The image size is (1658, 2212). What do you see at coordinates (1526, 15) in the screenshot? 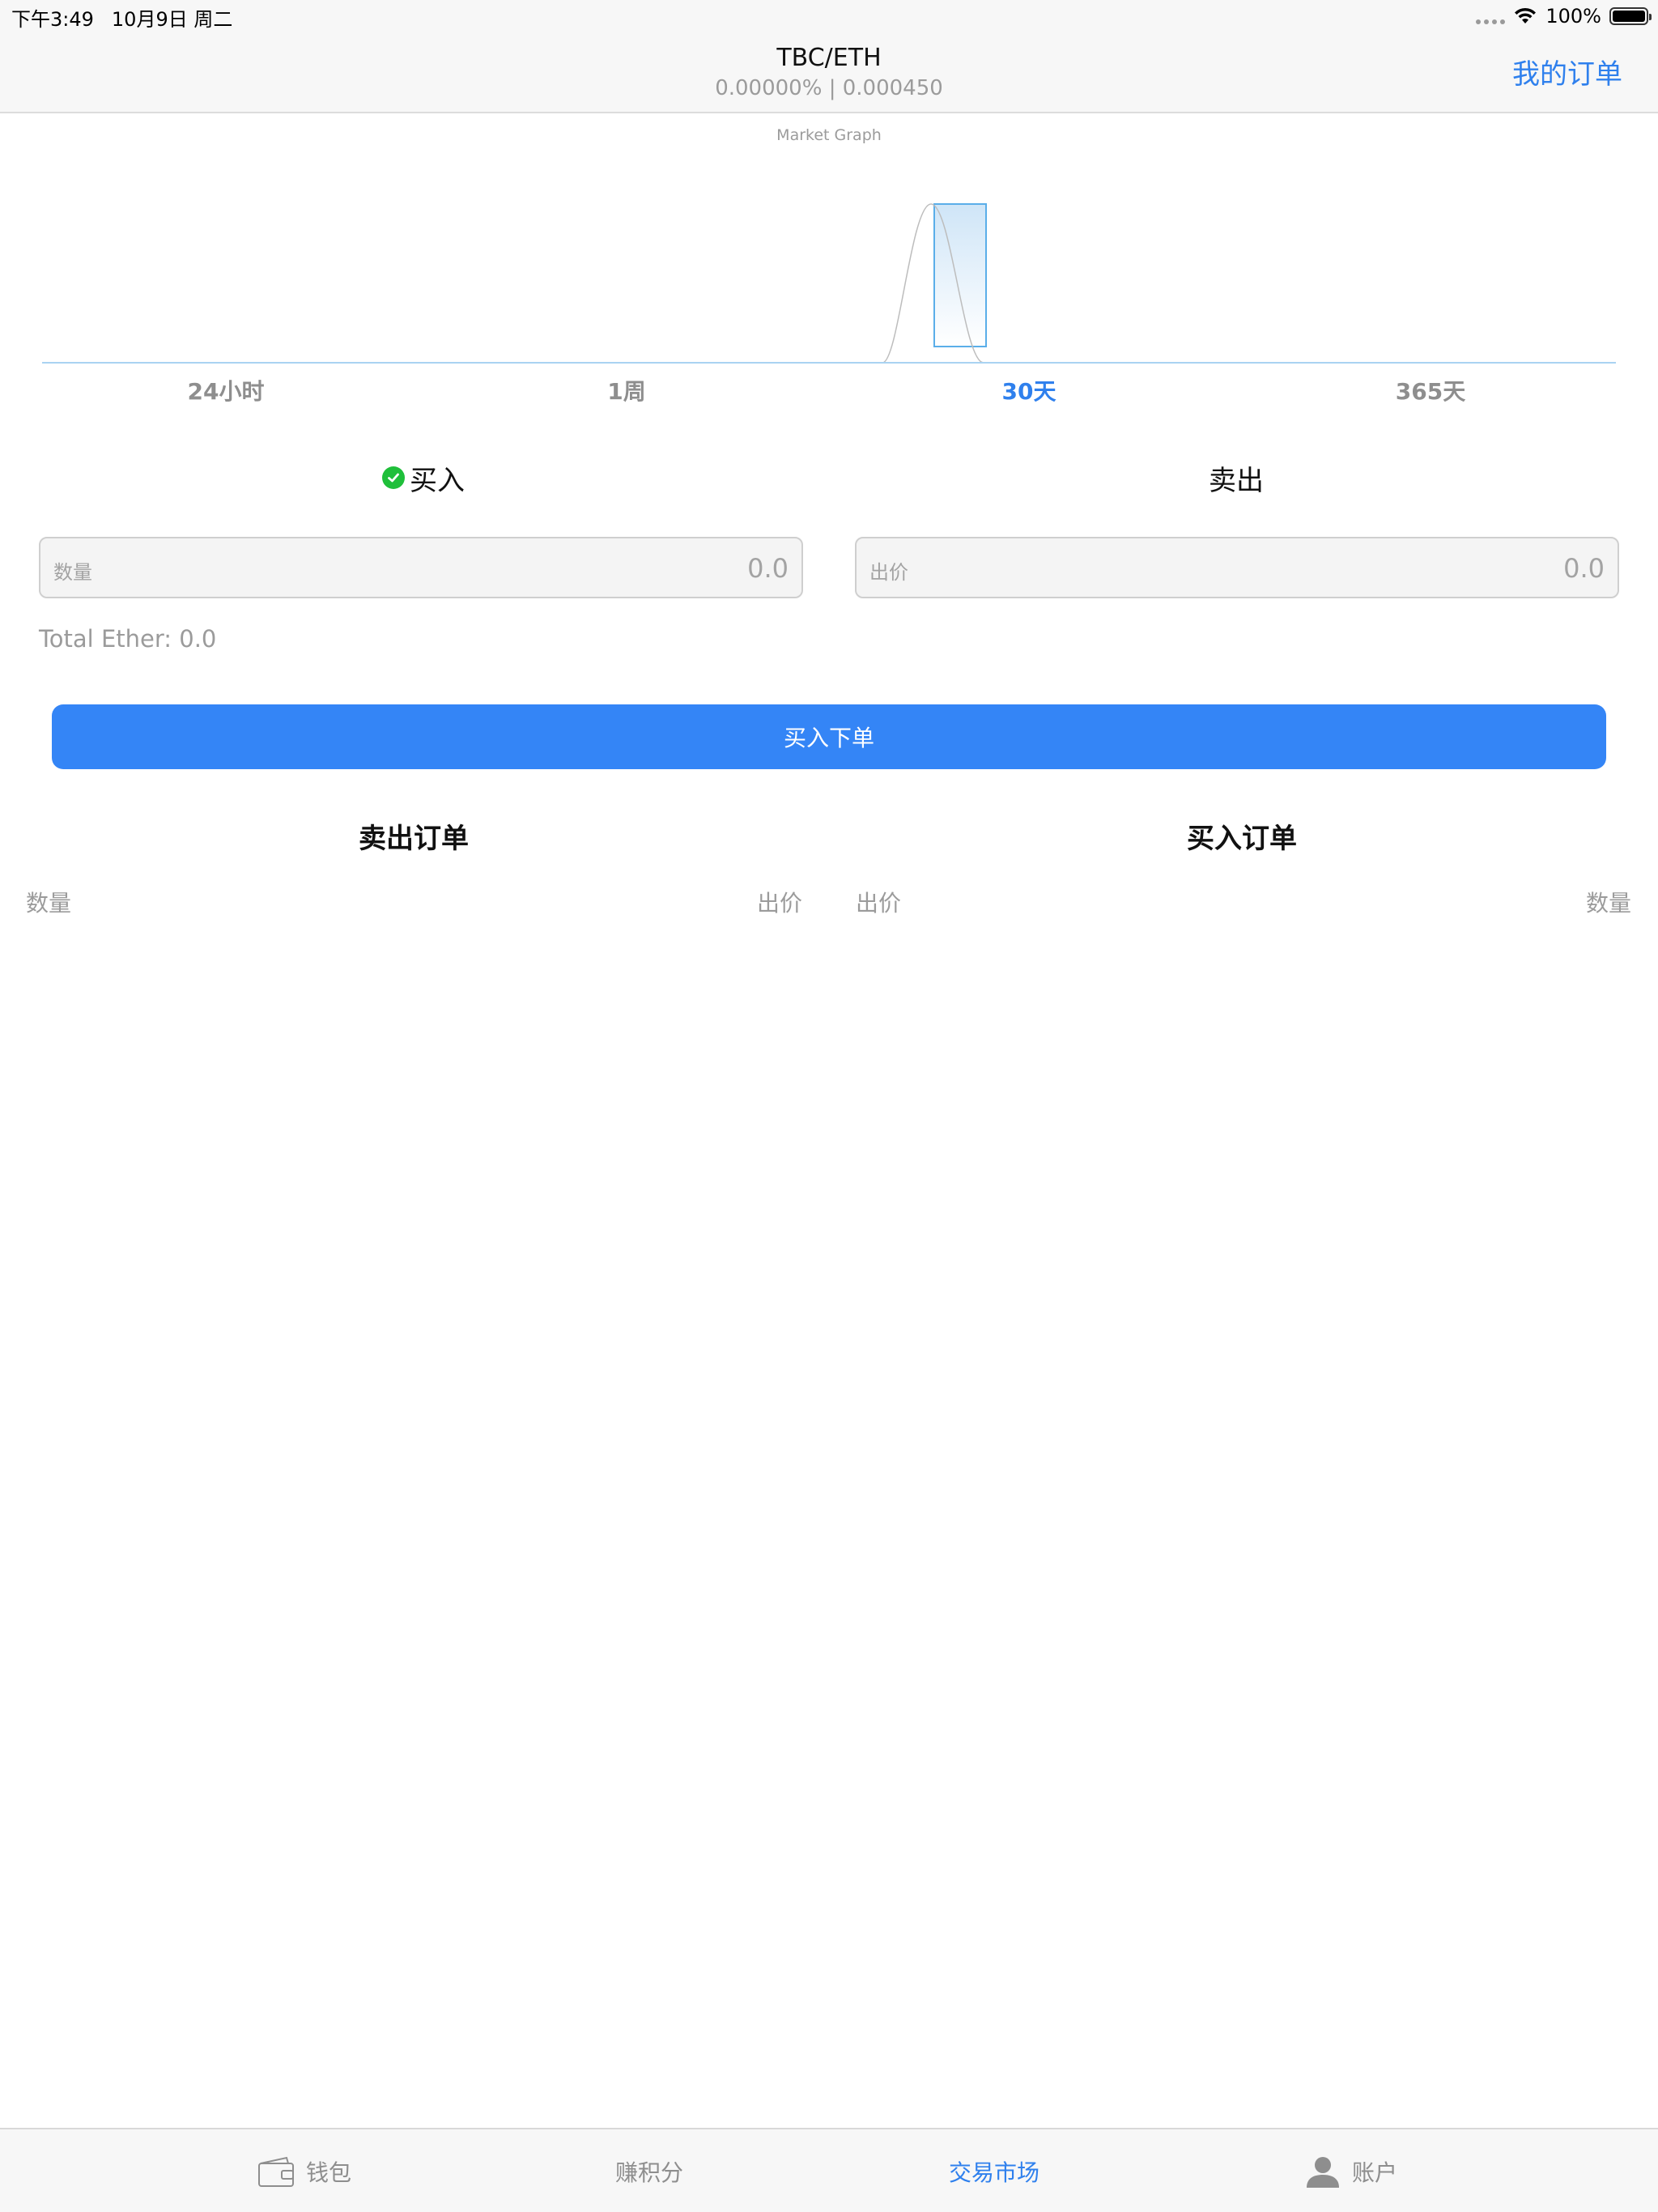
I see `wifi-icon` at bounding box center [1526, 15].